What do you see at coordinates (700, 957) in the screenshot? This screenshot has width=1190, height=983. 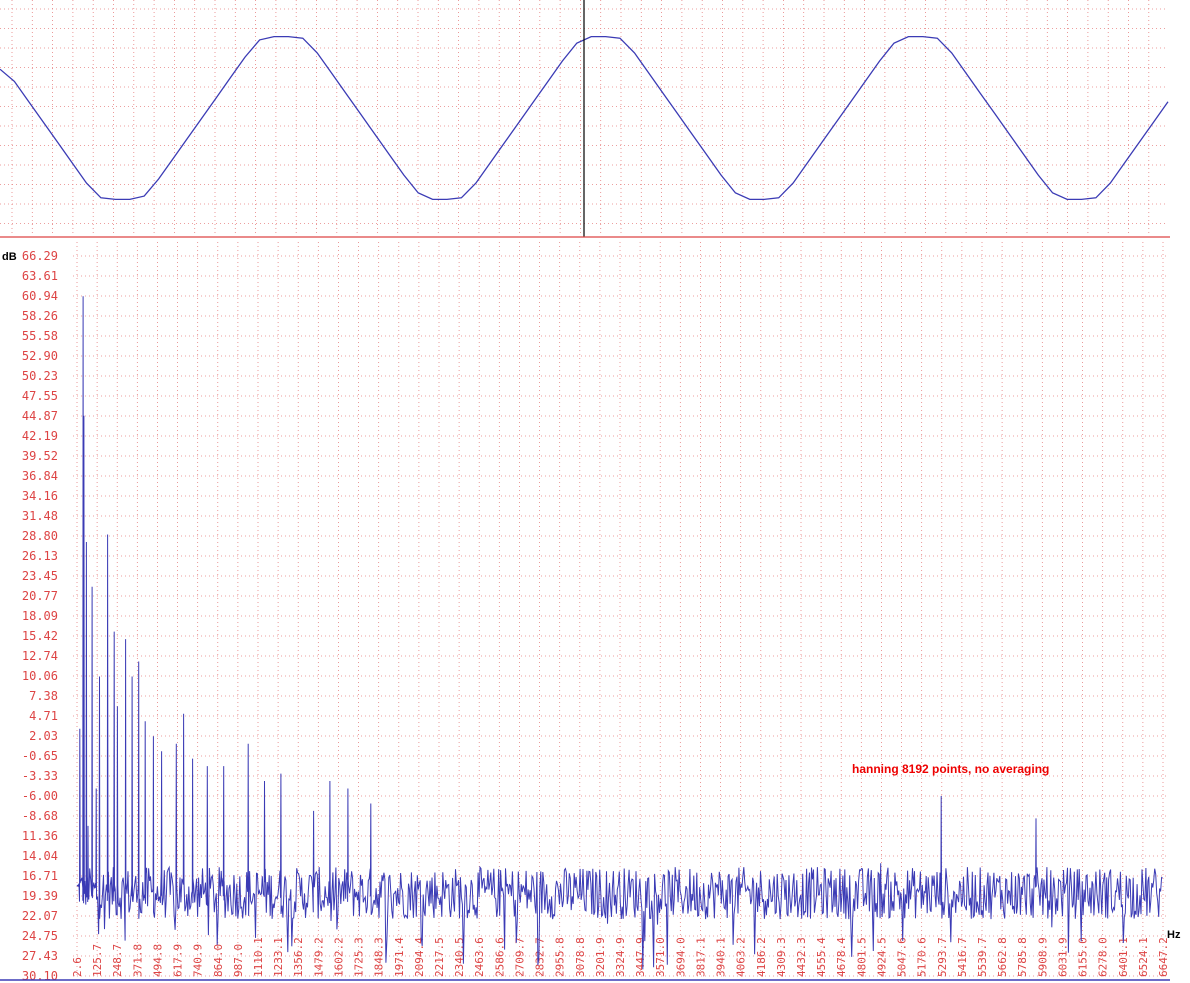 I see `x-tick-label: 3817.1` at bounding box center [700, 957].